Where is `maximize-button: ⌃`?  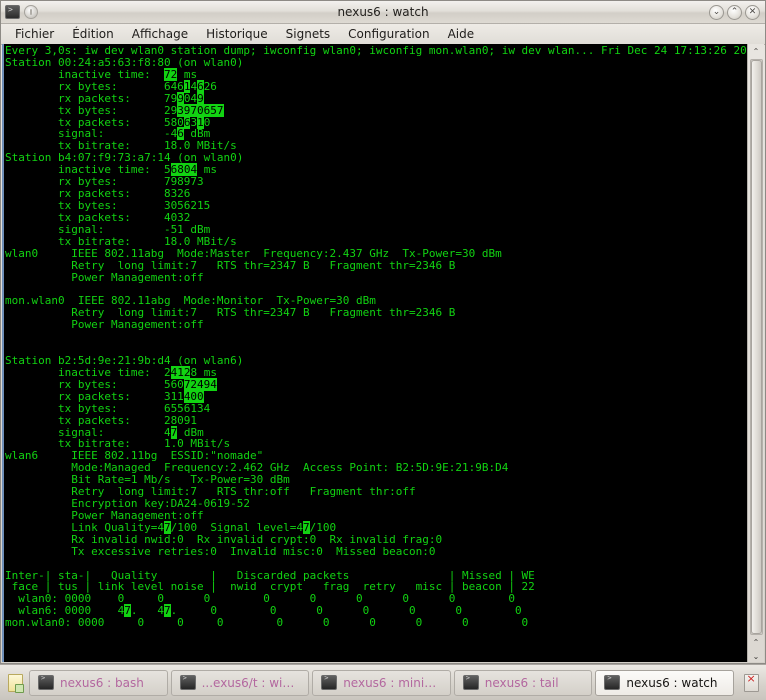
maximize-button: ⌃ is located at coordinates (734, 12).